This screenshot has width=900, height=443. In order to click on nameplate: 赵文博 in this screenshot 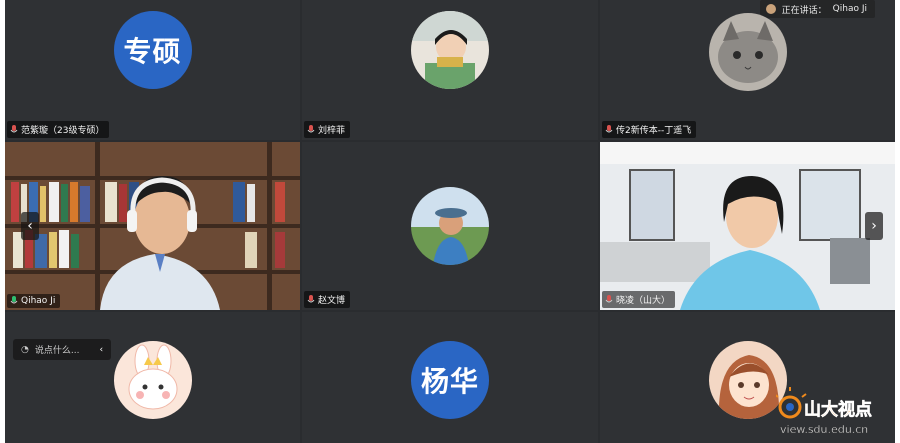, I will do `click(327, 299)`.